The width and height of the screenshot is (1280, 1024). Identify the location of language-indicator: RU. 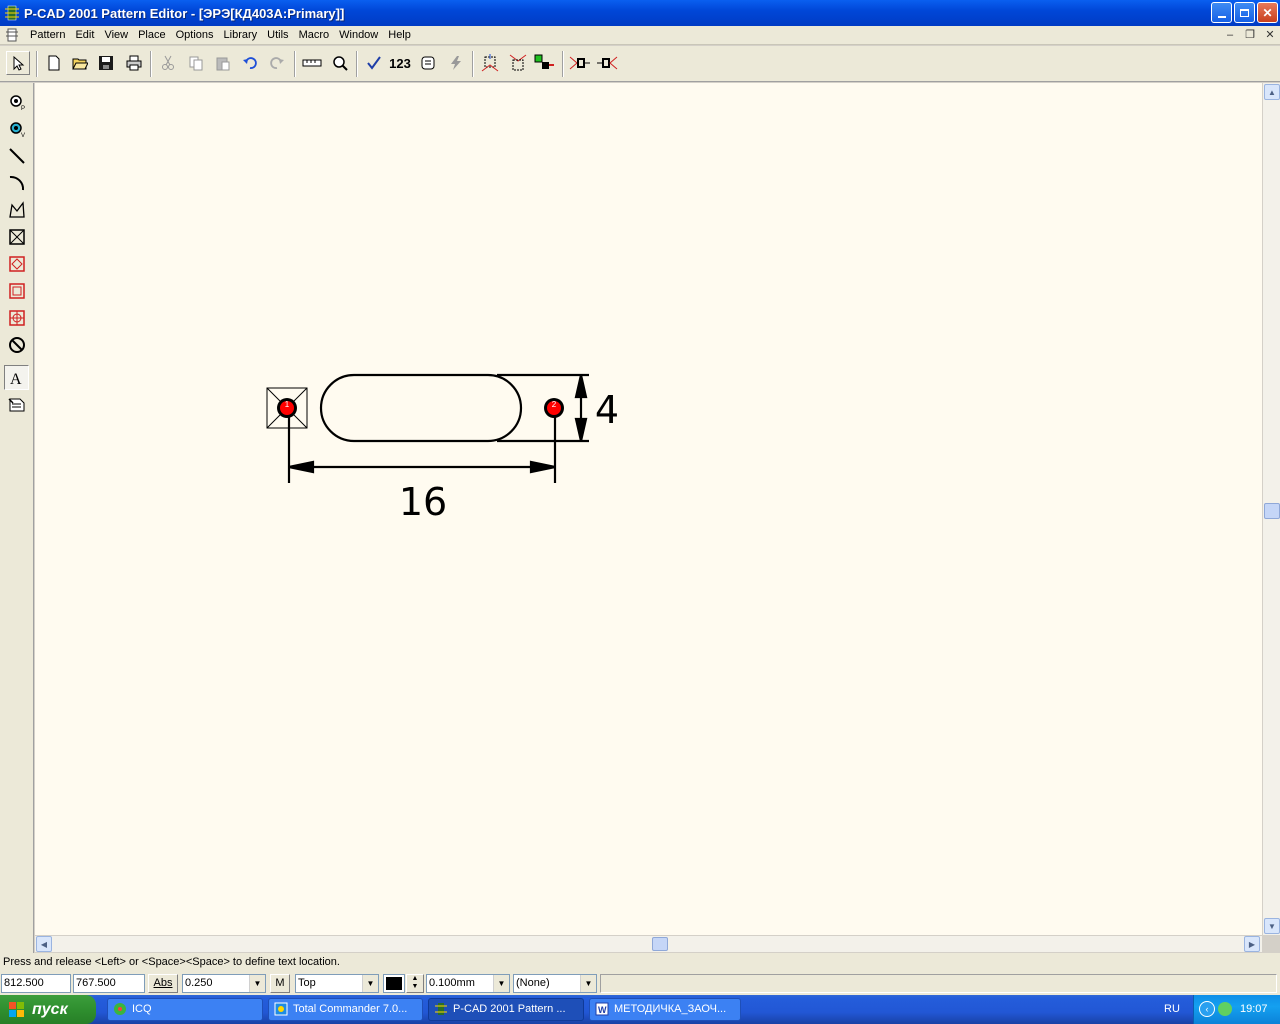
(1172, 1009).